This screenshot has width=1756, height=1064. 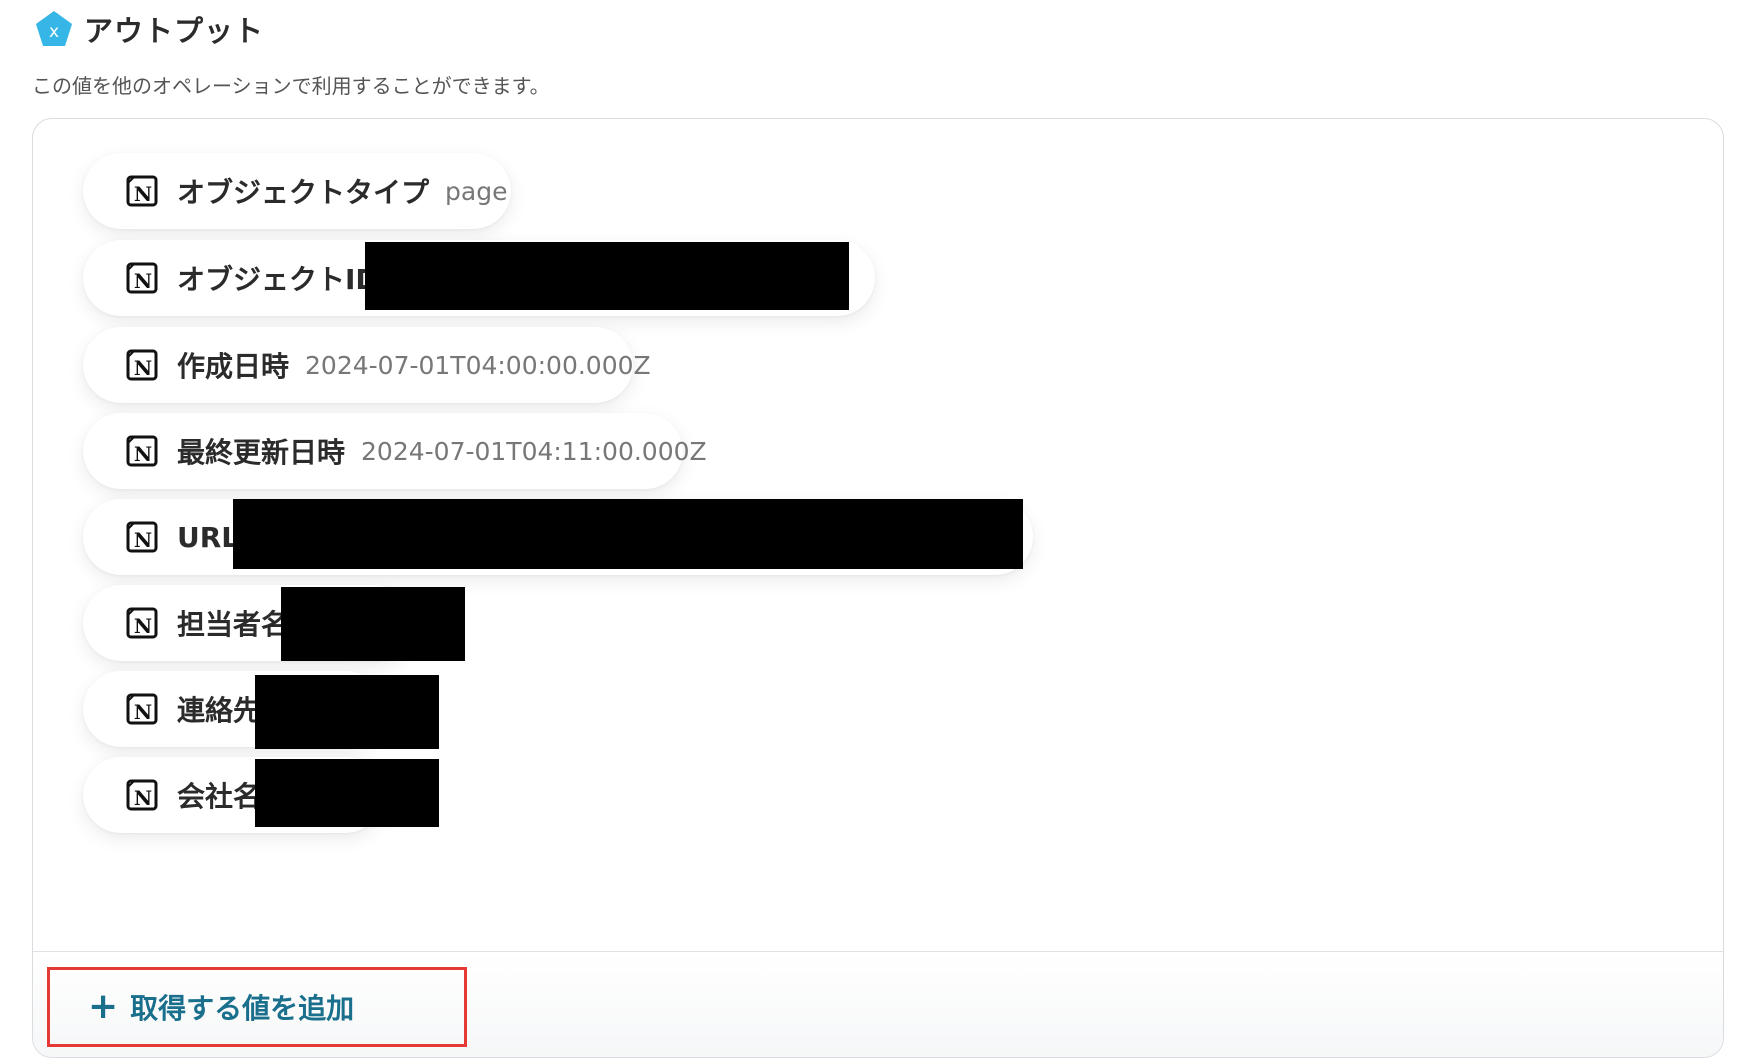 I want to click on output-chip-object-id: N オブジェクトID, so click(x=479, y=278).